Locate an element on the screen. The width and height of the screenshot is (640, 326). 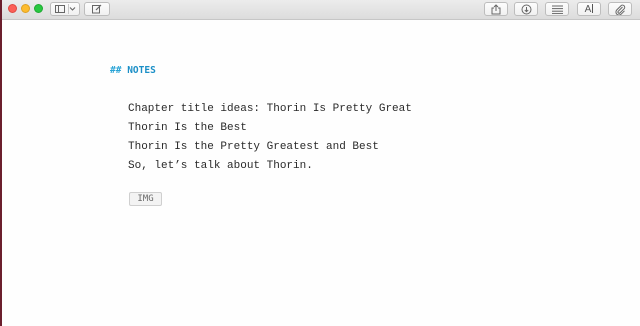
share-icon is located at coordinates (496, 9).